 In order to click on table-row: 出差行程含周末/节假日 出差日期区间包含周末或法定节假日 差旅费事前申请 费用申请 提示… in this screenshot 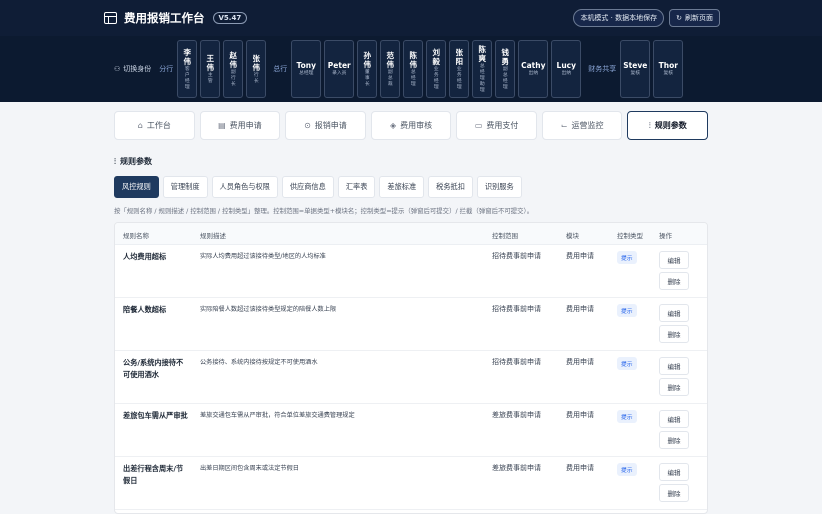, I will do `click(411, 483)`.